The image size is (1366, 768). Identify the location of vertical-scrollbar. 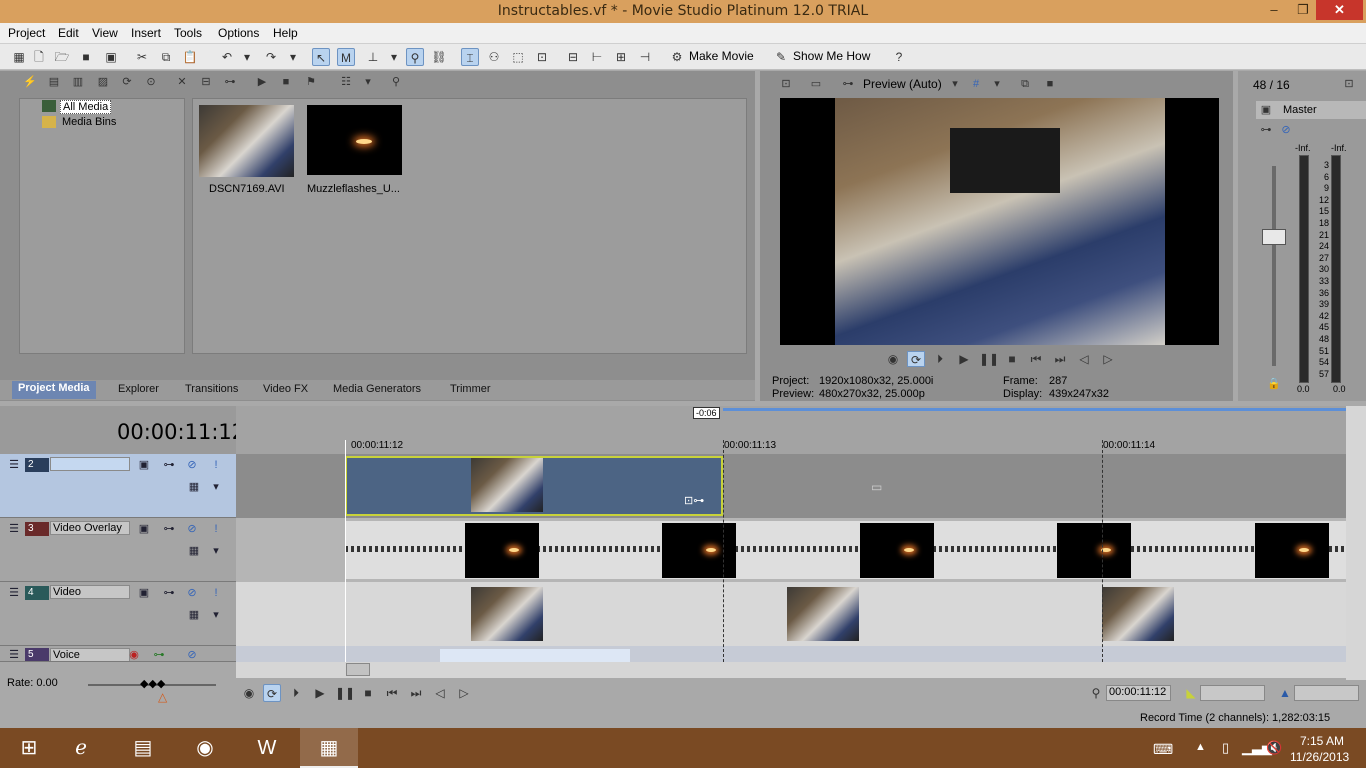
(1356, 543).